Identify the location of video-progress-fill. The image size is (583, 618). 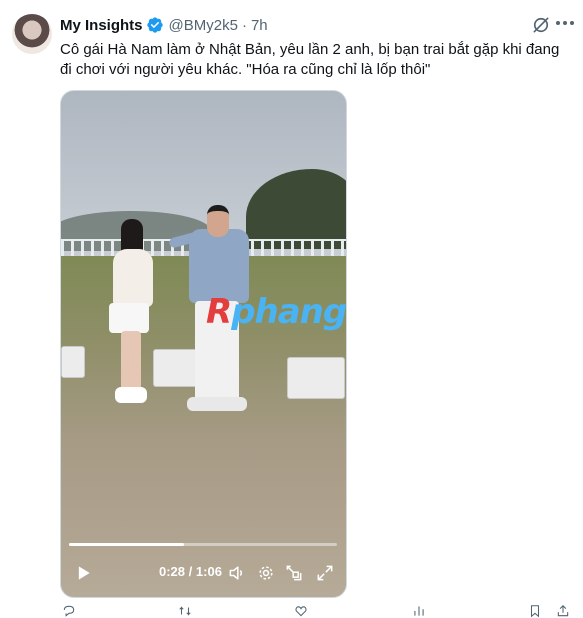
(127, 544).